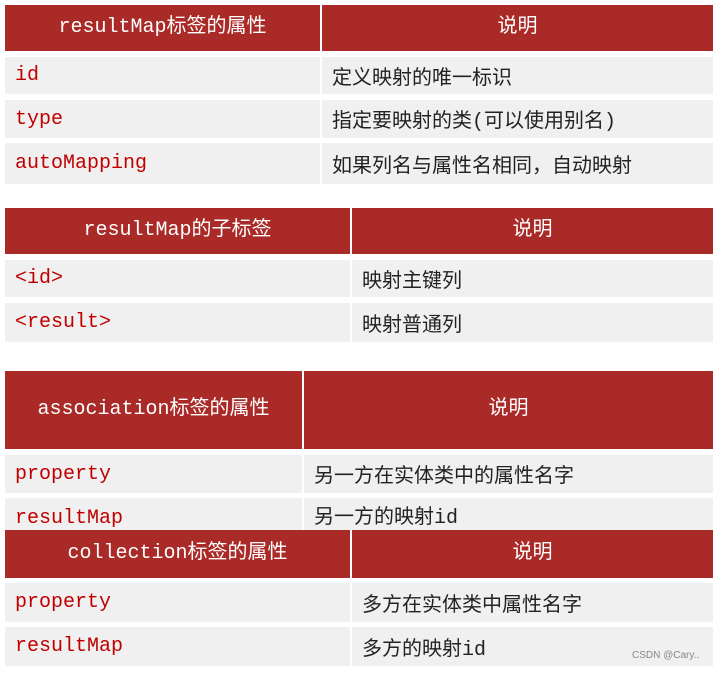  What do you see at coordinates (177, 554) in the screenshot?
I see `header-cell: collection标签的属性` at bounding box center [177, 554].